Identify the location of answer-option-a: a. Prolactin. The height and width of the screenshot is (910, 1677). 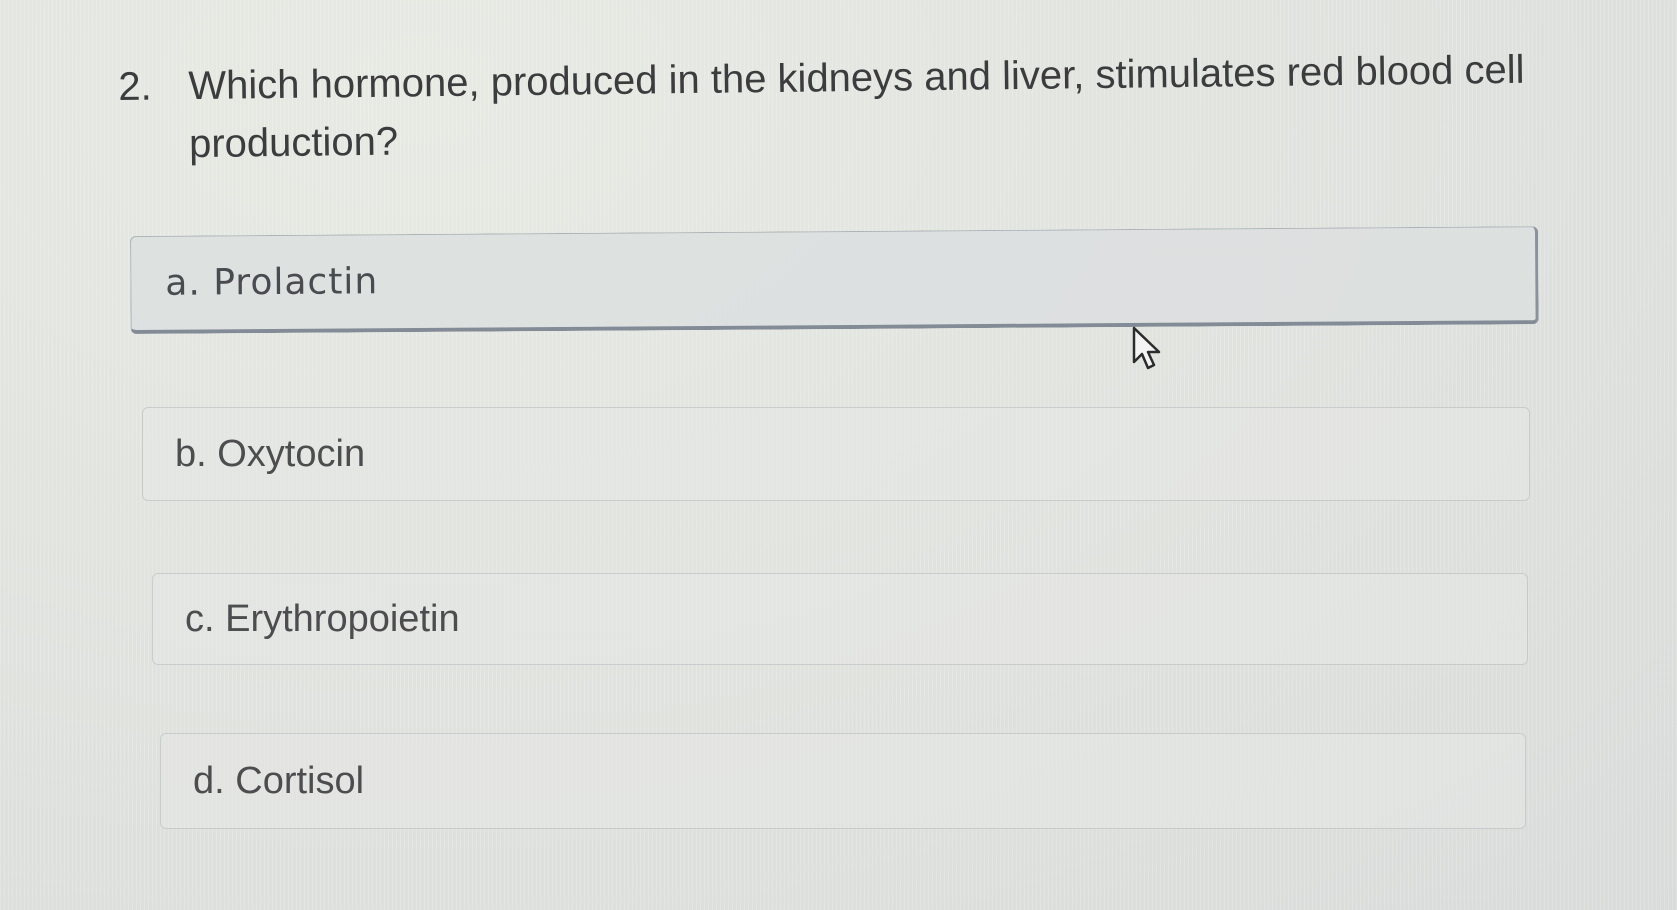
(834, 280).